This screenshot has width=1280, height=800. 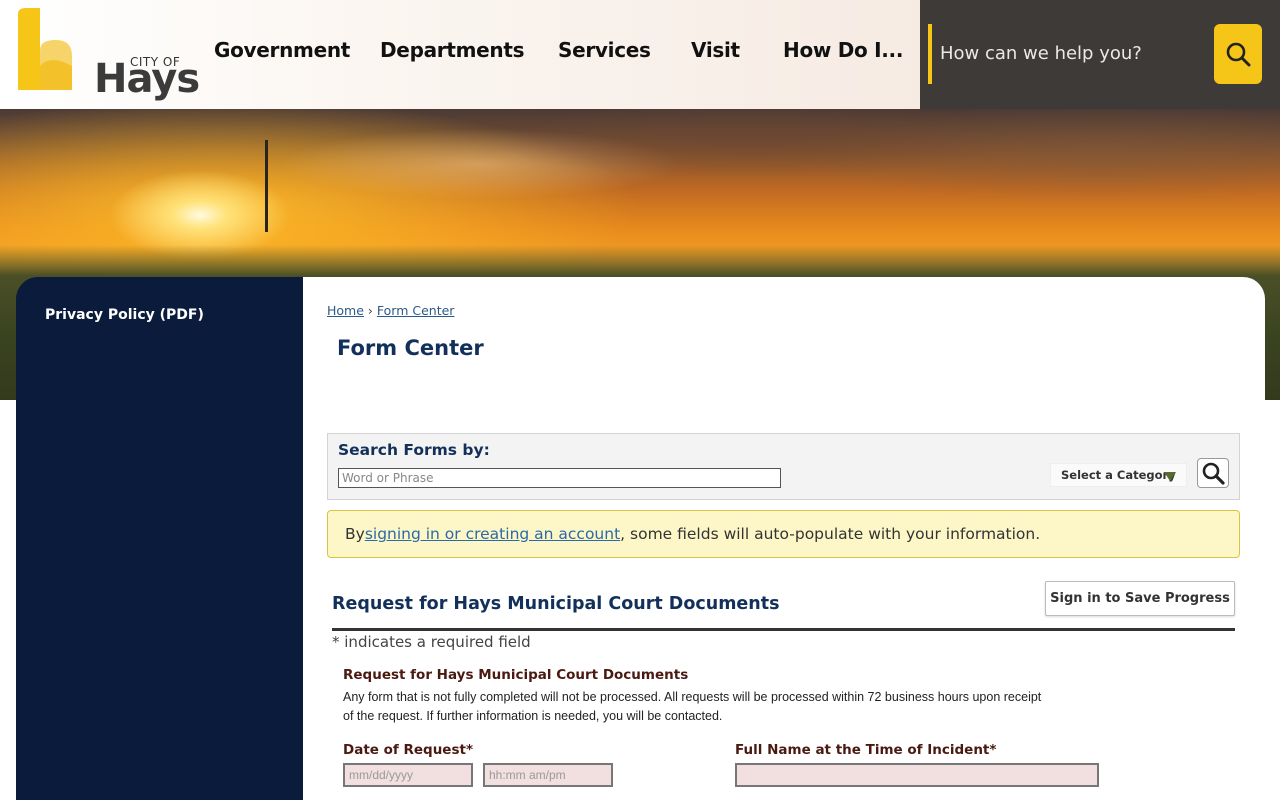 What do you see at coordinates (266, 186) in the screenshot?
I see `hero-utility-pole` at bounding box center [266, 186].